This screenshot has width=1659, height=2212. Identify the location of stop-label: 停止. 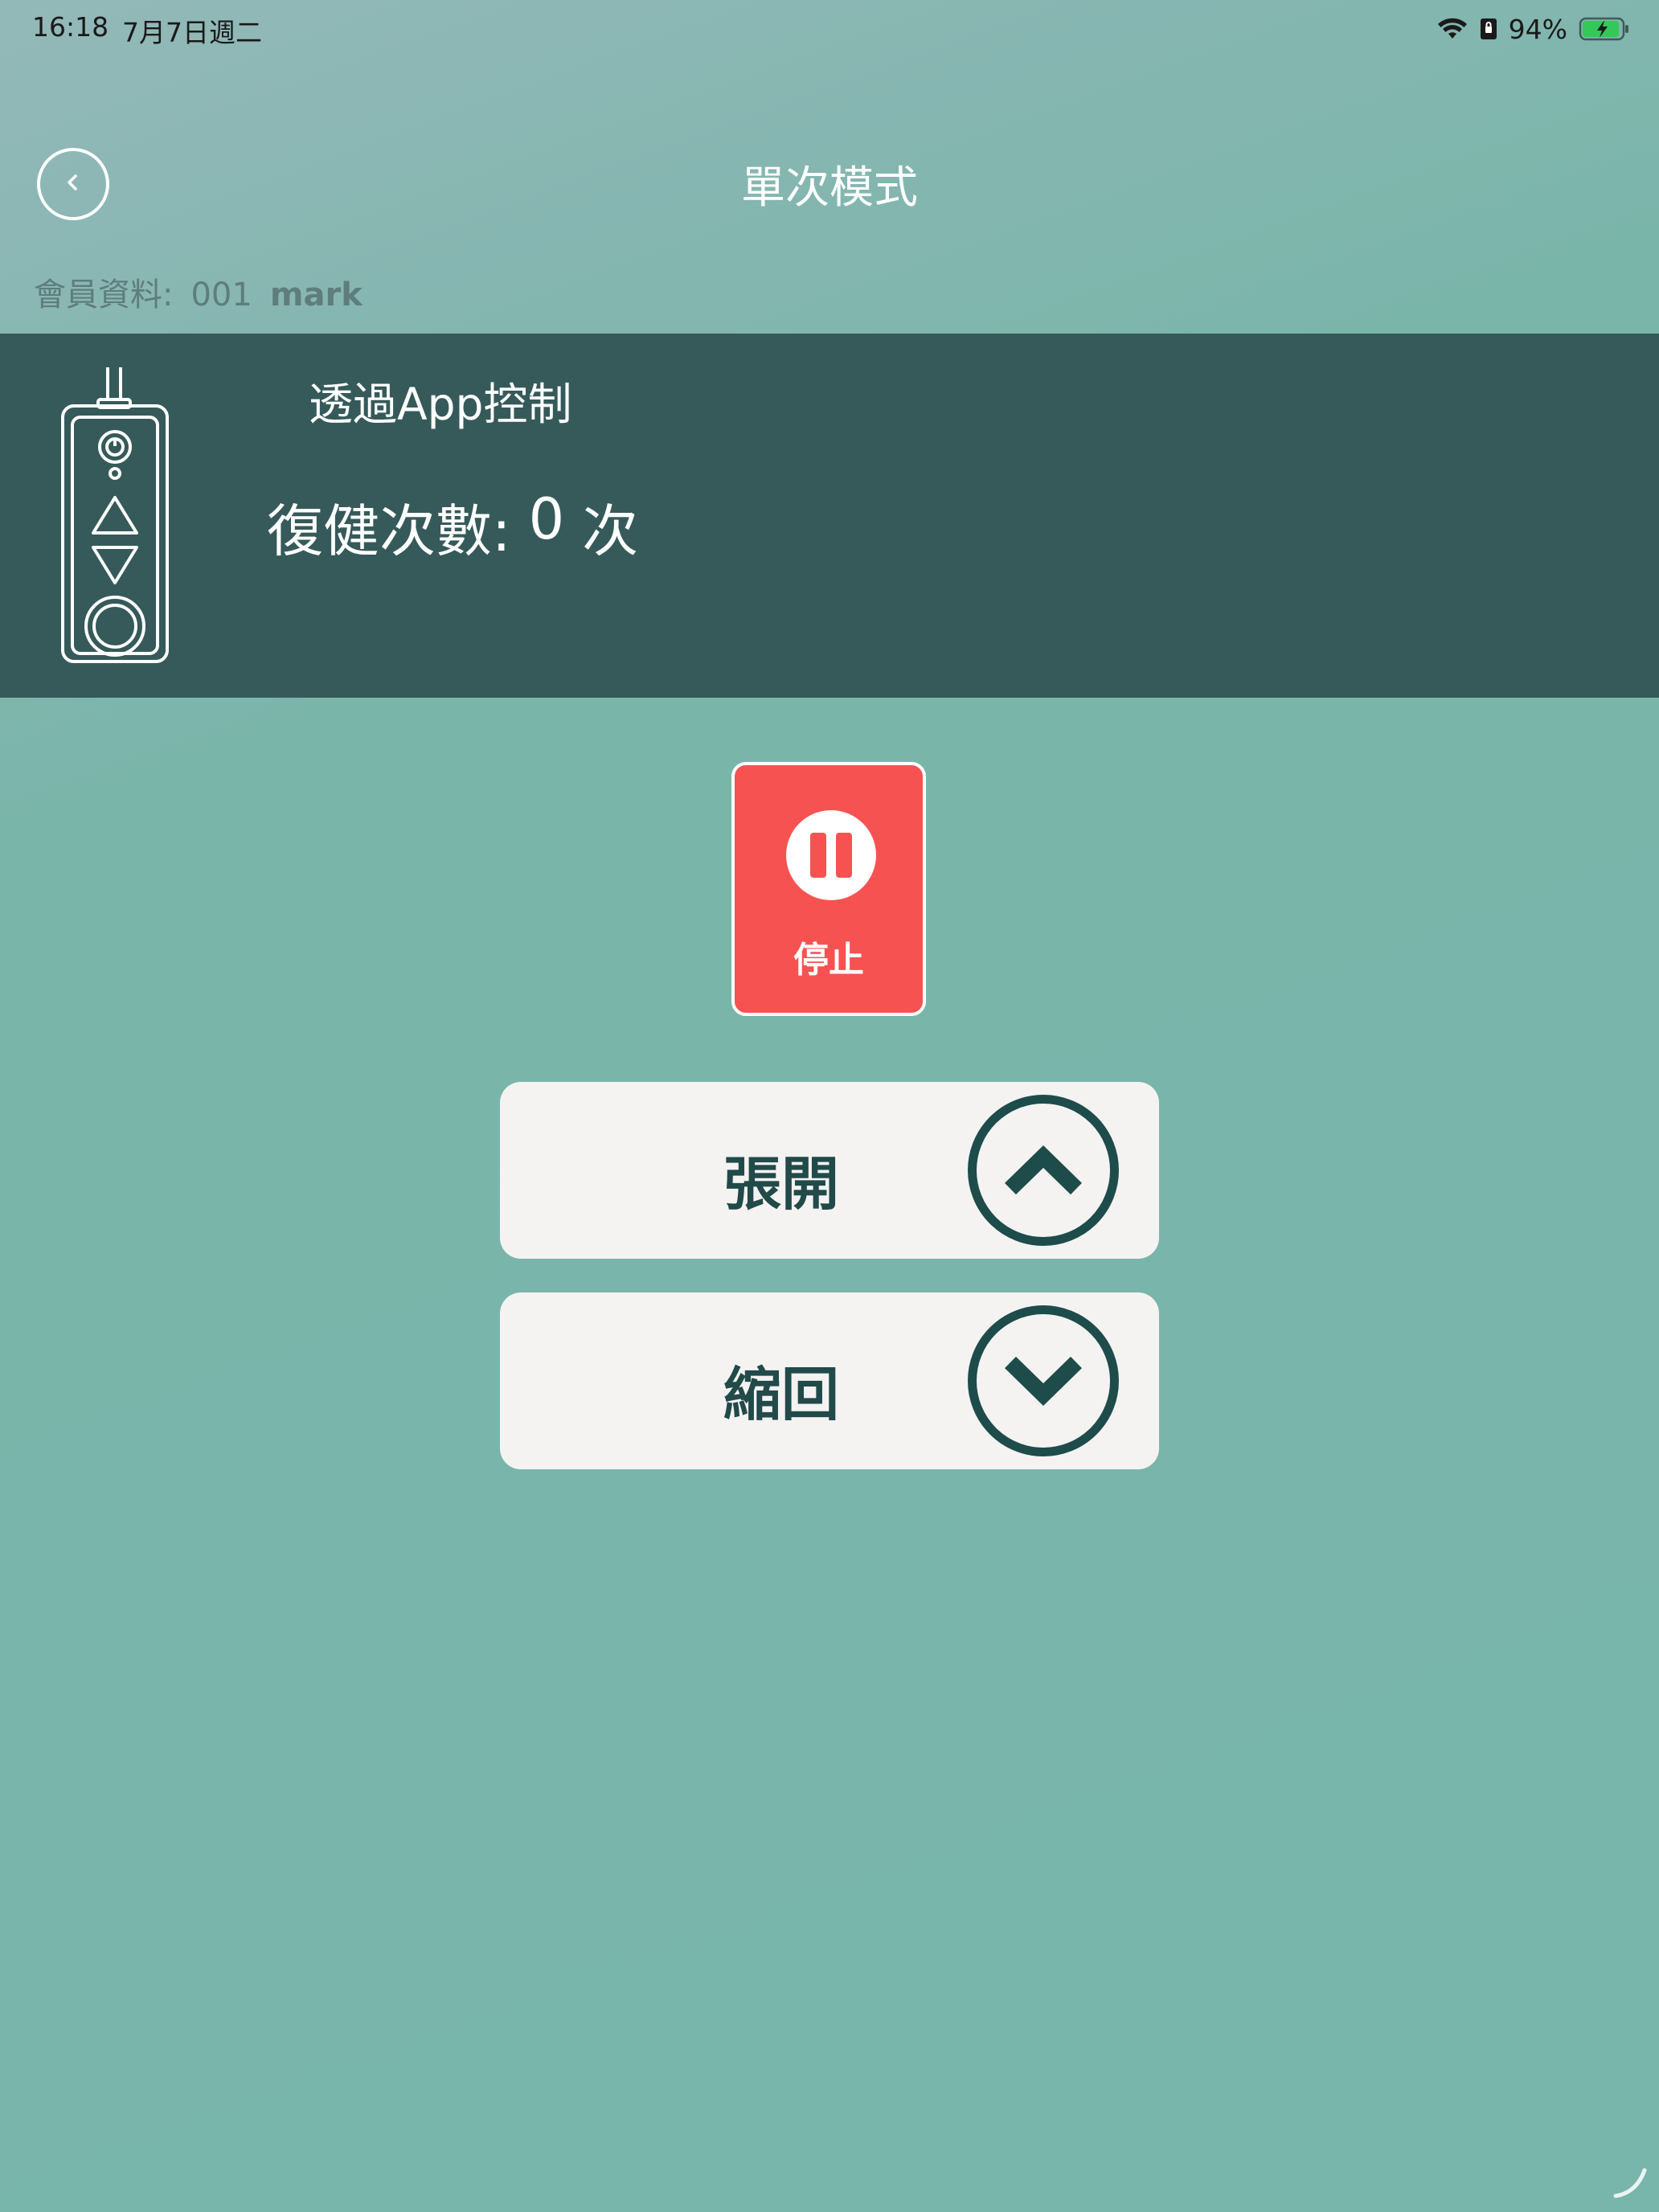
(828, 960).